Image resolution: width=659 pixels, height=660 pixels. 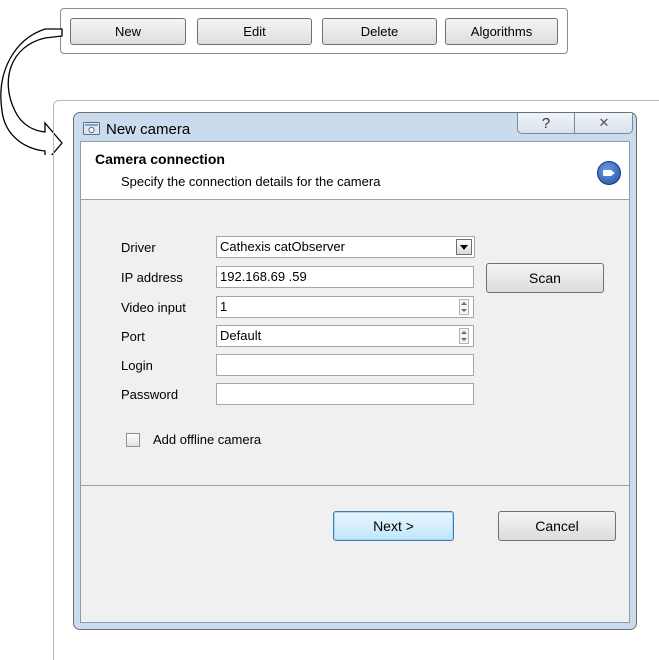 What do you see at coordinates (153, 307) in the screenshot?
I see `video-input-label: Video input` at bounding box center [153, 307].